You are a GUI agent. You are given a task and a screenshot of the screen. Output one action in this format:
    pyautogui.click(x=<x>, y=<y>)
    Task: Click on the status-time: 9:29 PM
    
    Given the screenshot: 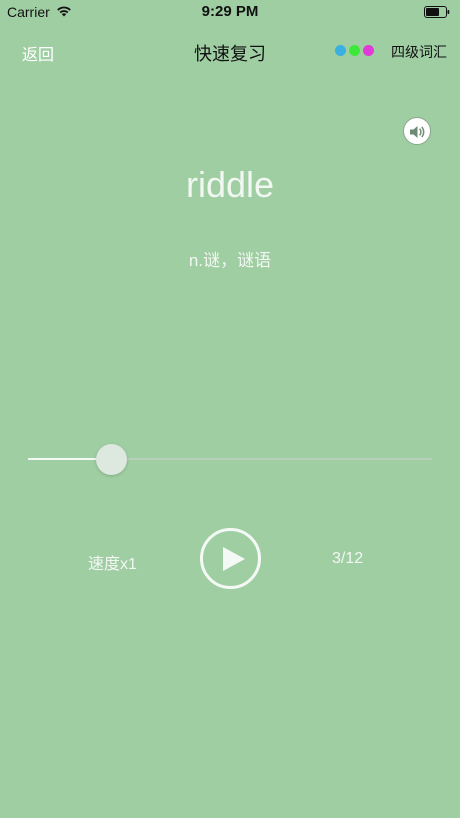 What is the action you would take?
    pyautogui.click(x=230, y=11)
    